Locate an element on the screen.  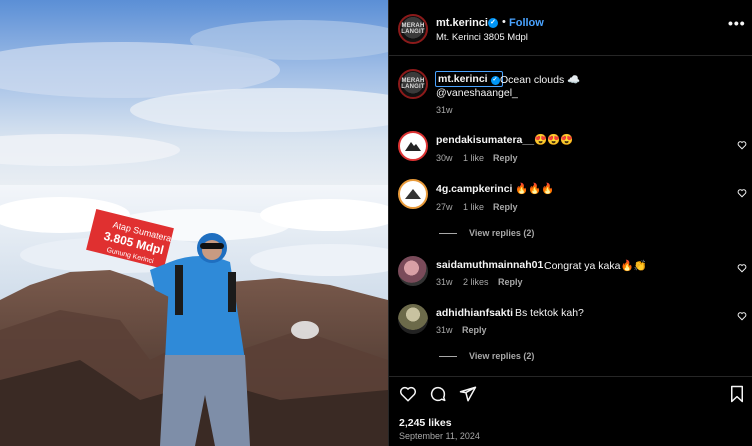
comment-time-3: 31w is located at coordinates (444, 282).